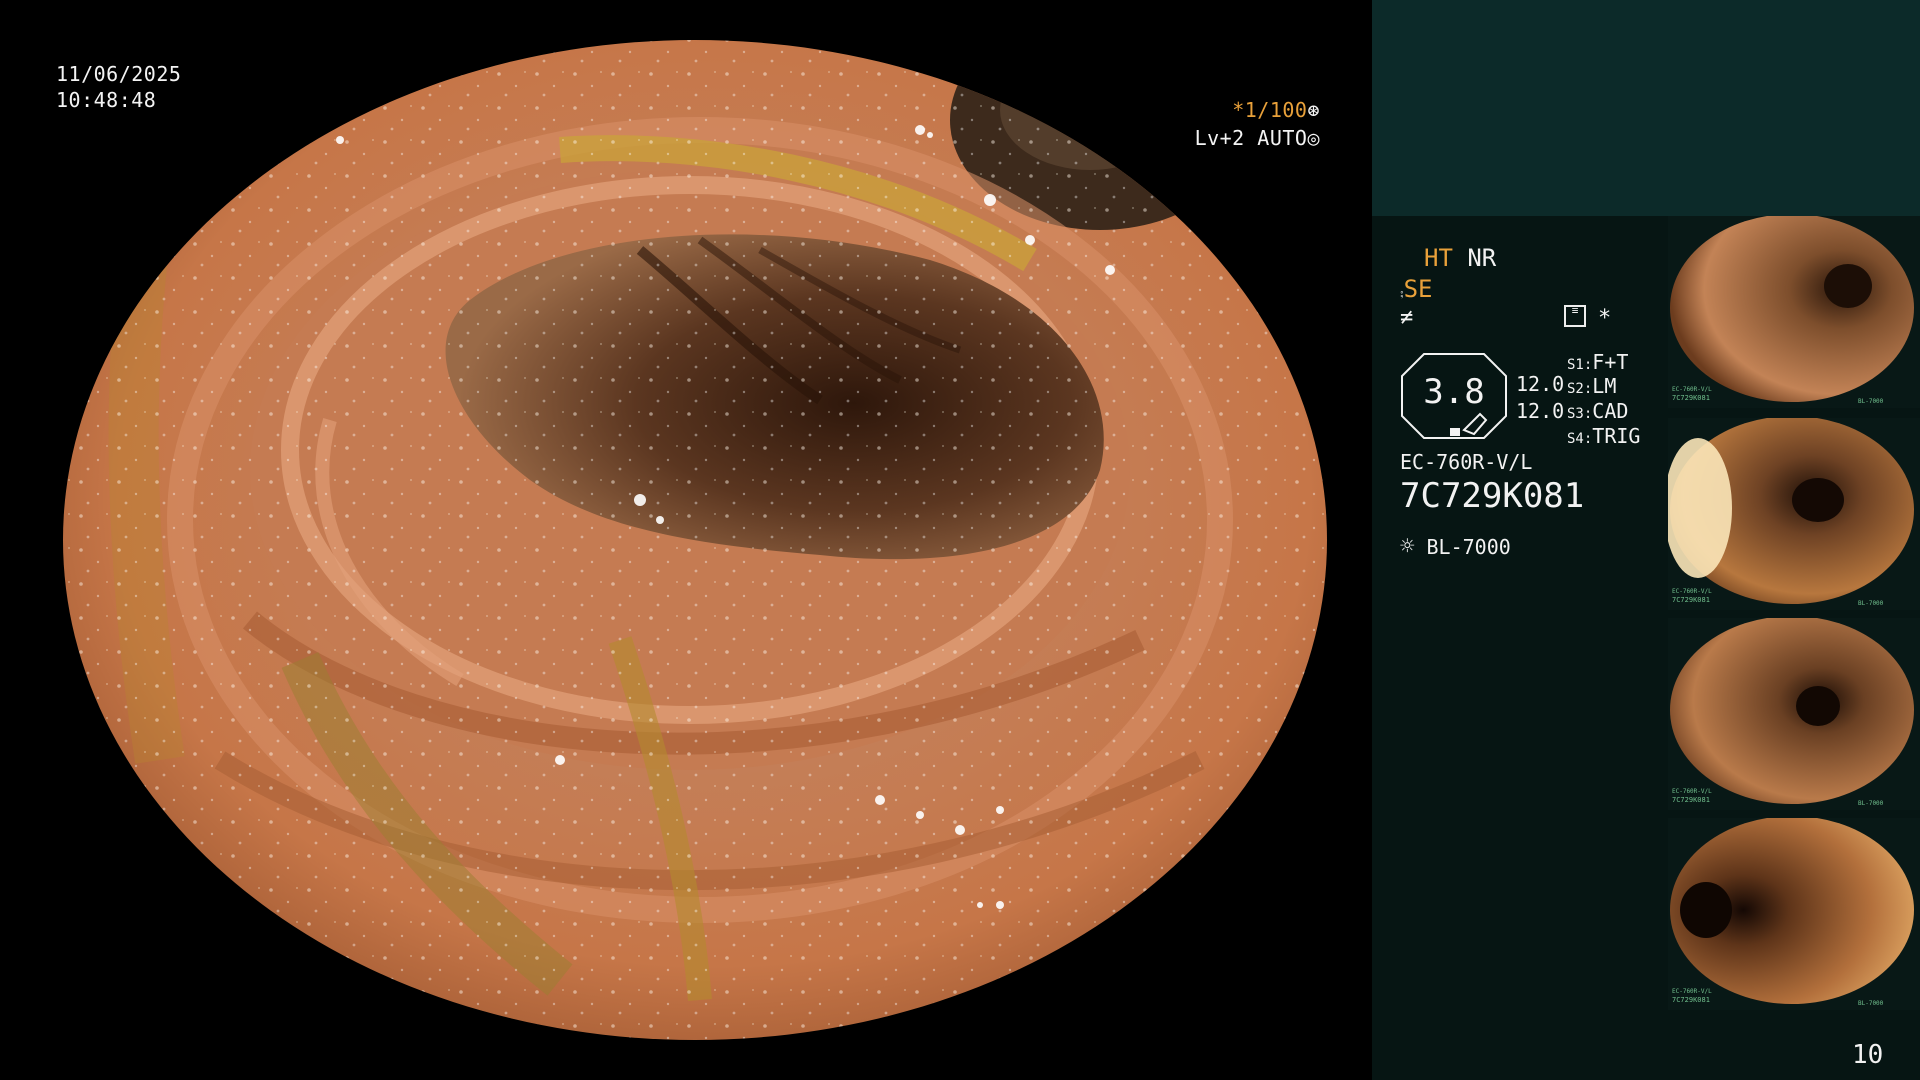 This screenshot has width=1920, height=1080. I want to click on time-label: 10:48:48, so click(106, 100).